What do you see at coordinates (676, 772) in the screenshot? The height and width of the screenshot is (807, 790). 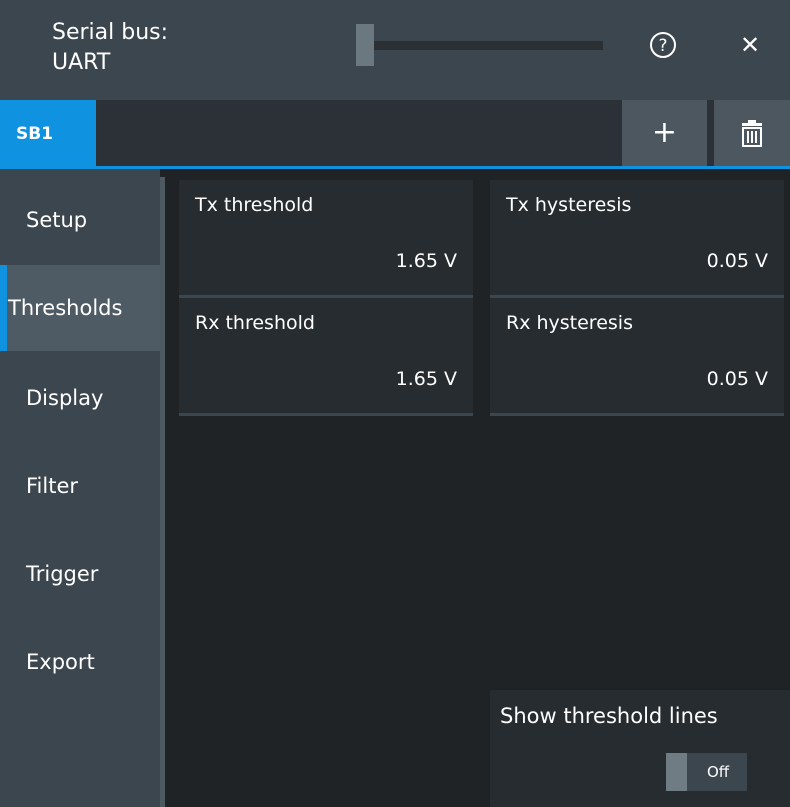 I see `toggle-knob` at bounding box center [676, 772].